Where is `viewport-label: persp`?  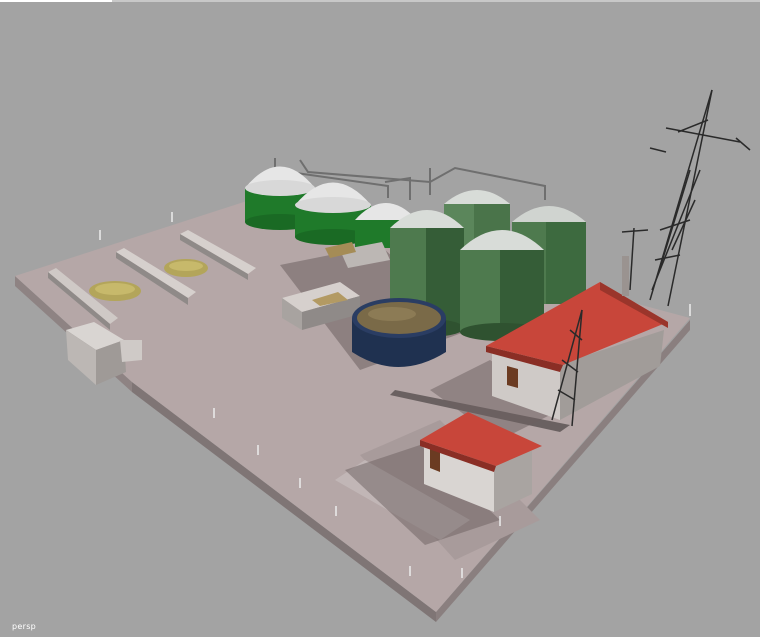
viewport-label: persp is located at coordinates (24, 626).